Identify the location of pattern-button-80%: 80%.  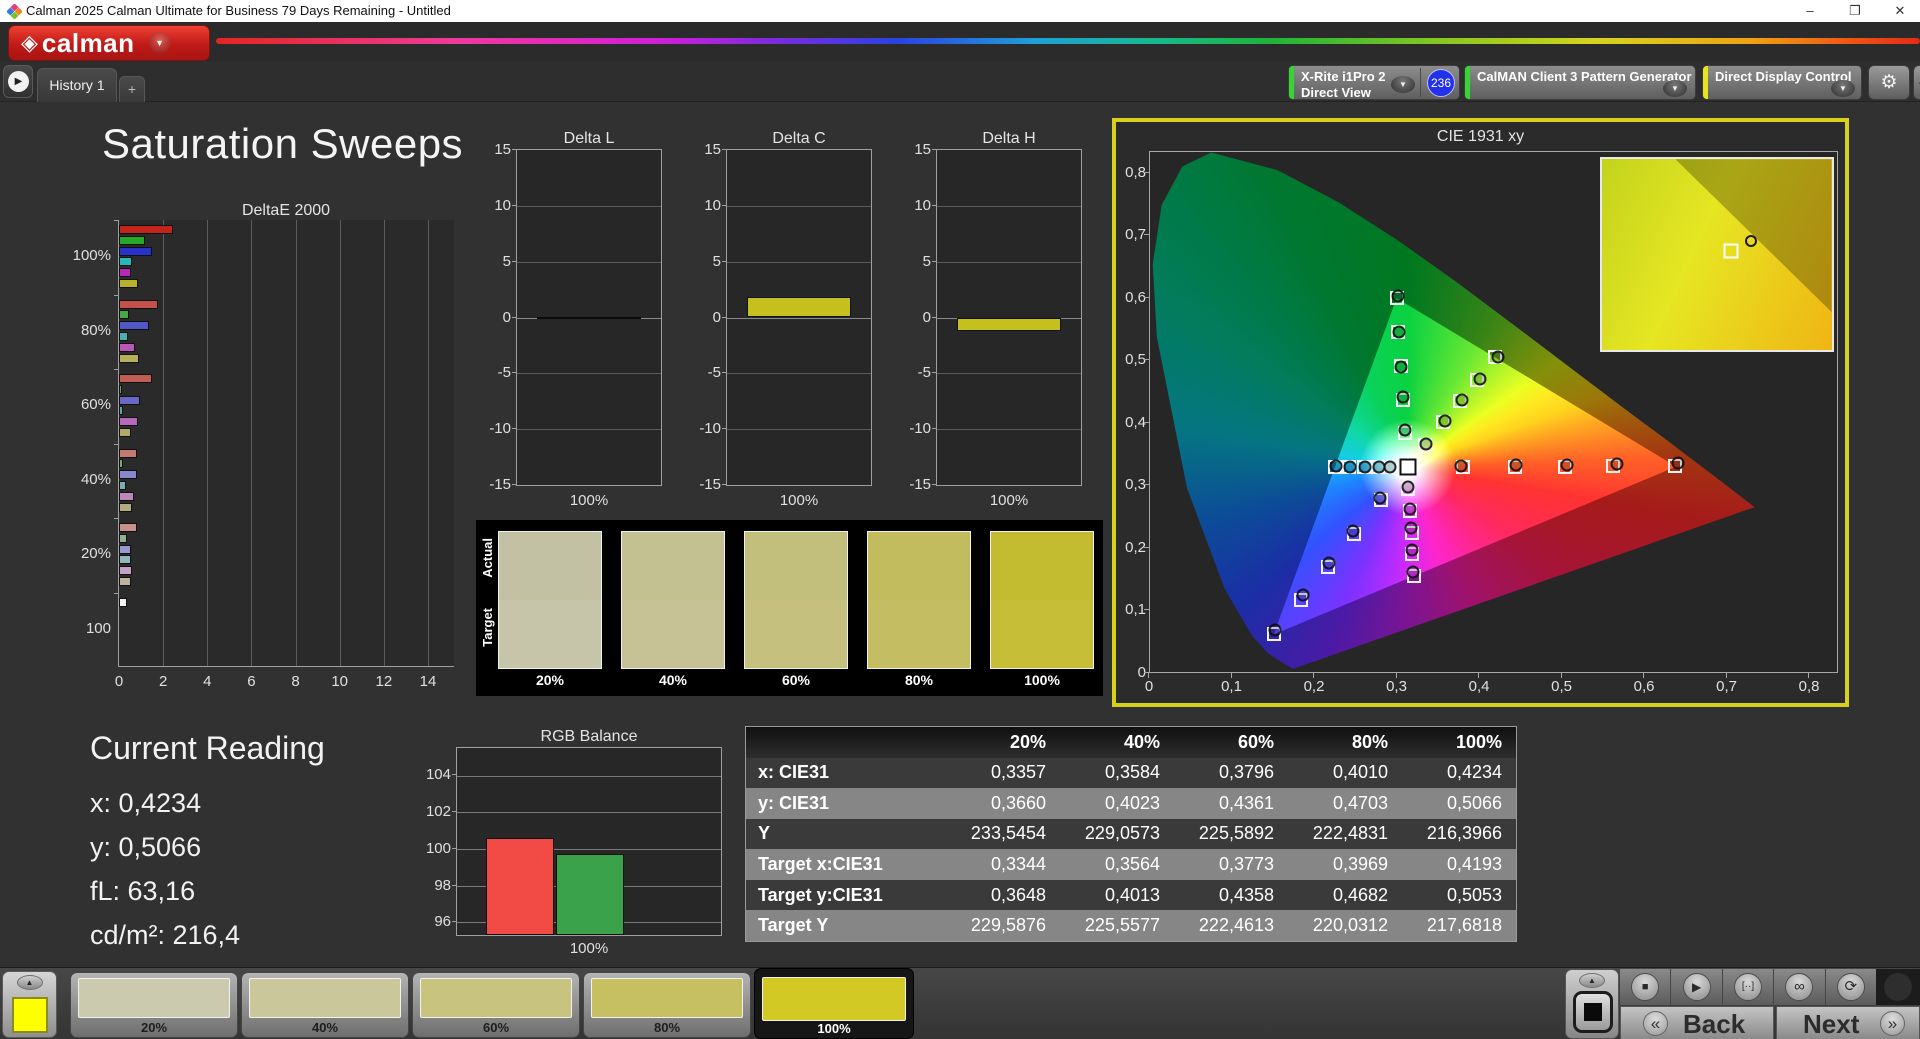
(667, 1005).